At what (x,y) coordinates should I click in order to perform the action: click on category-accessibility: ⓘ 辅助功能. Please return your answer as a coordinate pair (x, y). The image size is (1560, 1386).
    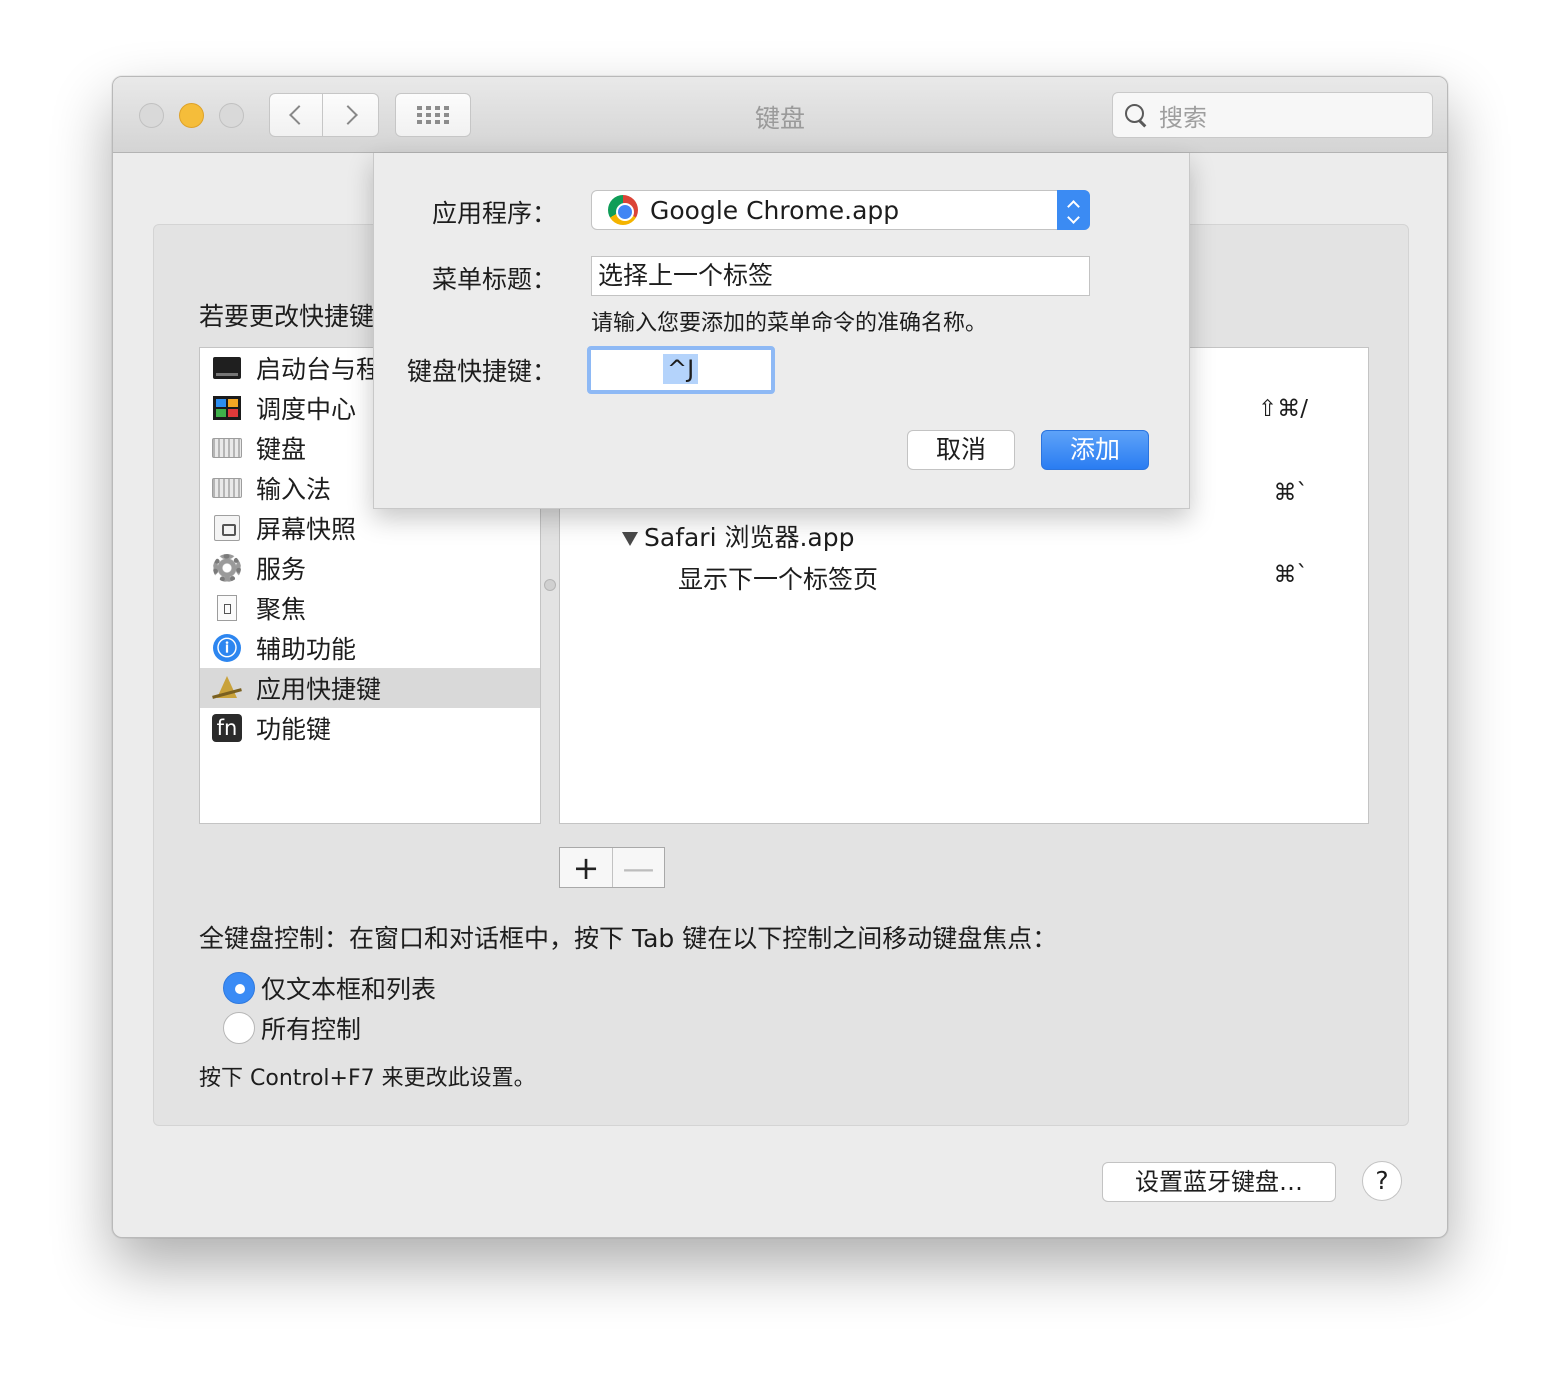
    Looking at the image, I should click on (370, 648).